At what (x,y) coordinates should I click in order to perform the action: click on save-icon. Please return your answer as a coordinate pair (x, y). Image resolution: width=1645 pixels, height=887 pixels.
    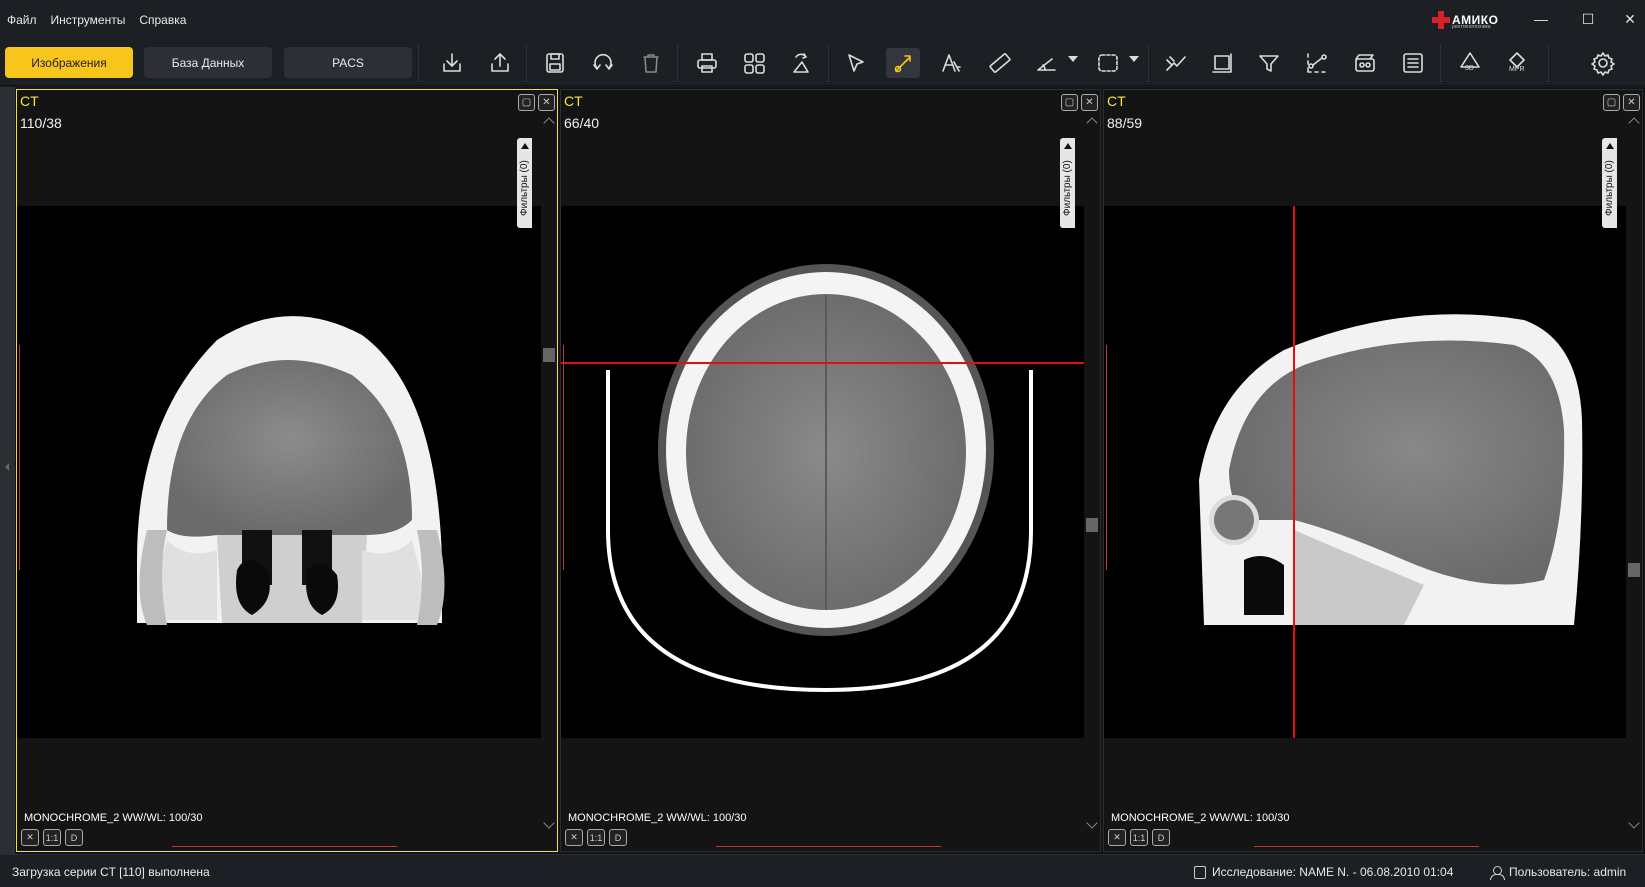
    Looking at the image, I should click on (555, 63).